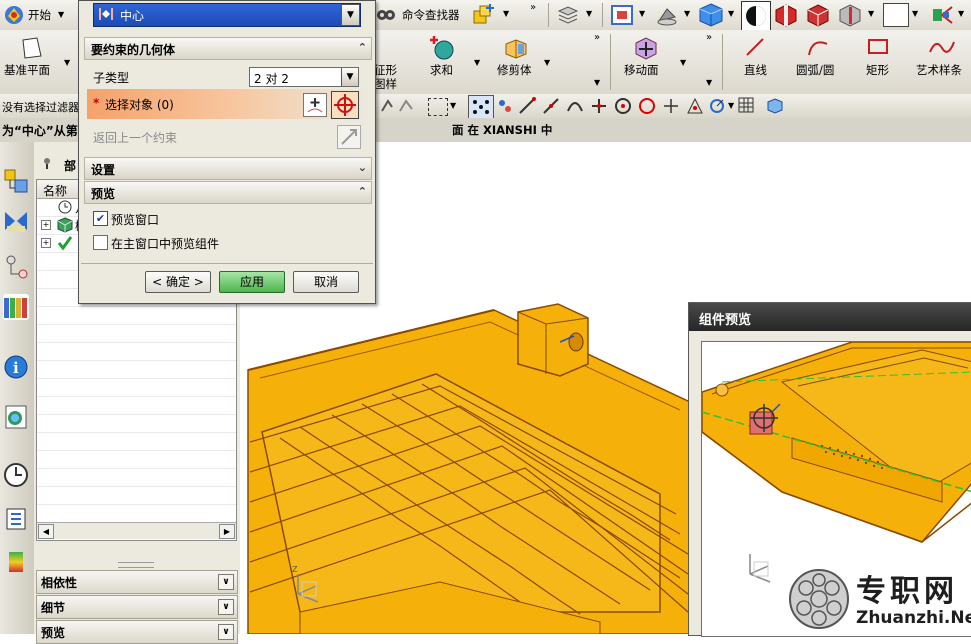 The image size is (971, 644). Describe the element at coordinates (647, 106) in the screenshot. I see `snap-quadrant-icon` at that location.